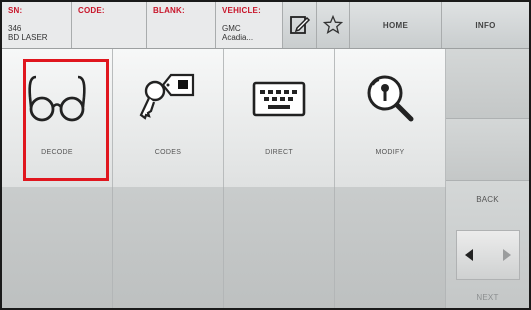 Image resolution: width=531 pixels, height=310 pixels. What do you see at coordinates (231, 28) in the screenshot?
I see `vehicle-value-line1: GMC` at bounding box center [231, 28].